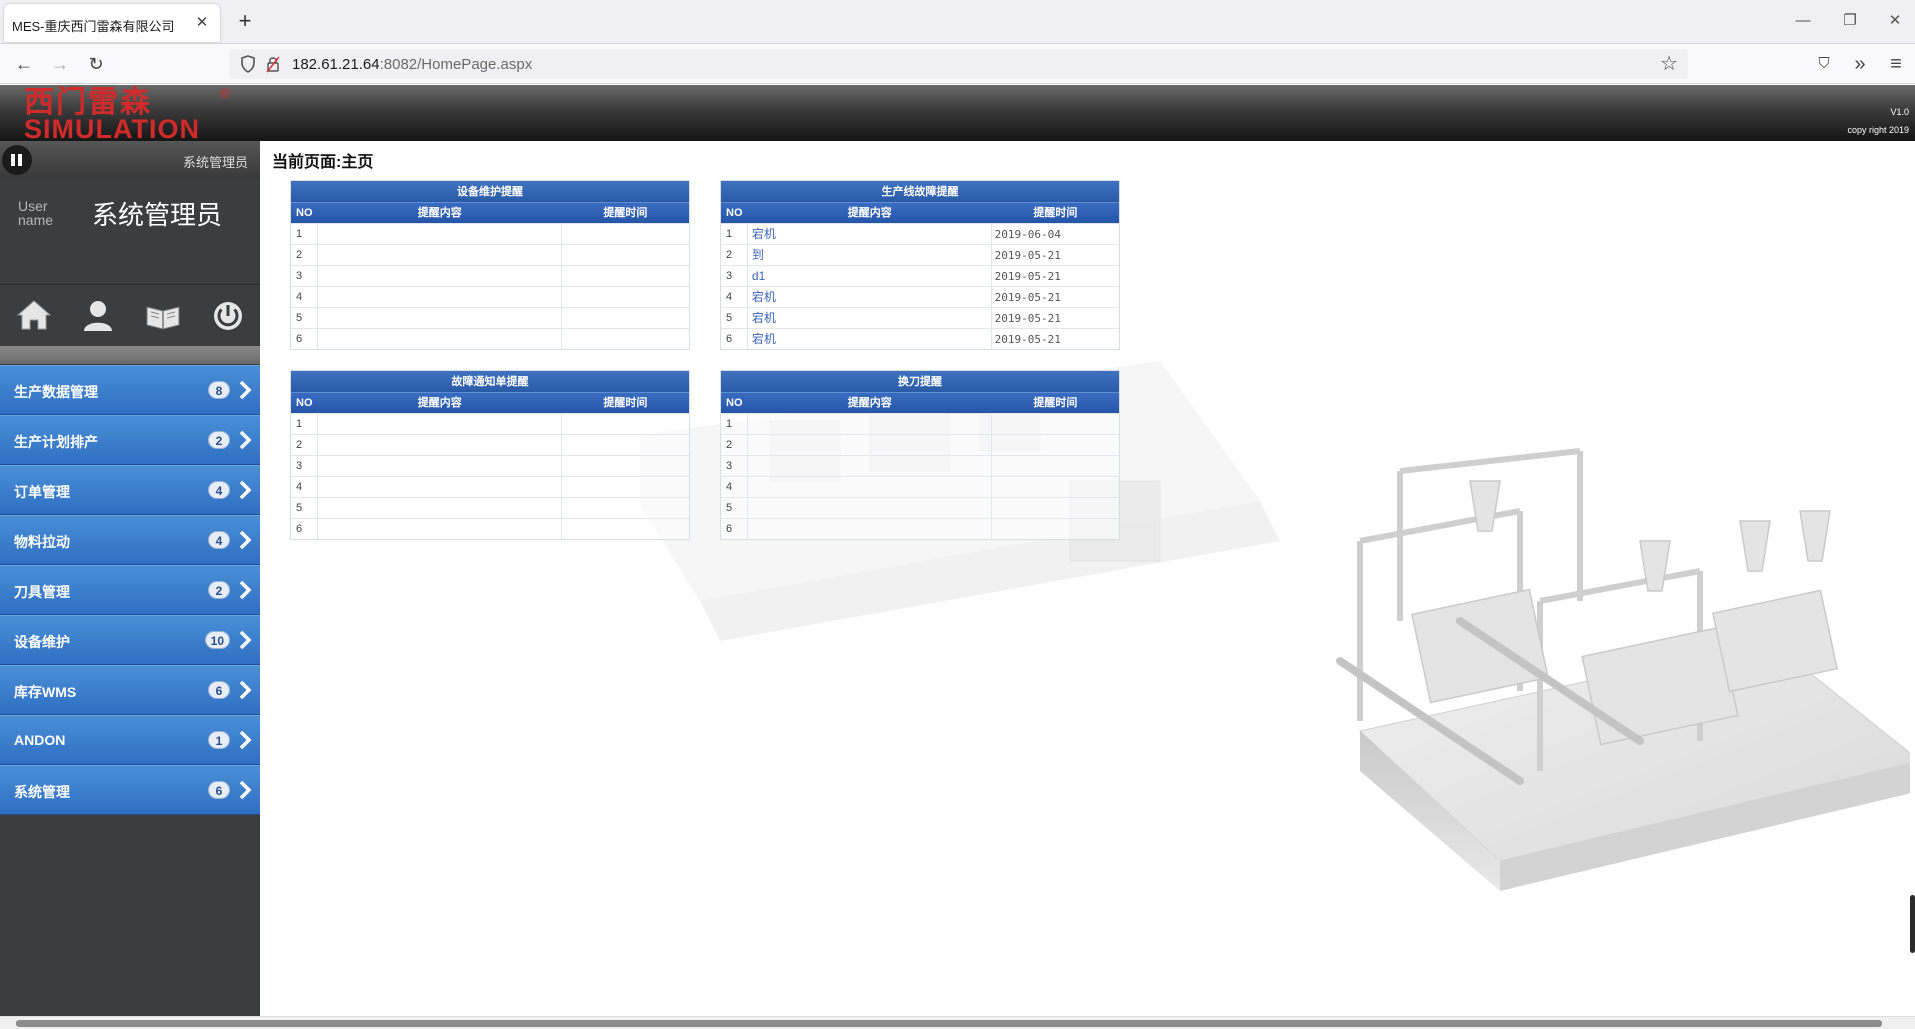 The width and height of the screenshot is (1915, 1029). I want to click on row-no: 6, so click(734, 529).